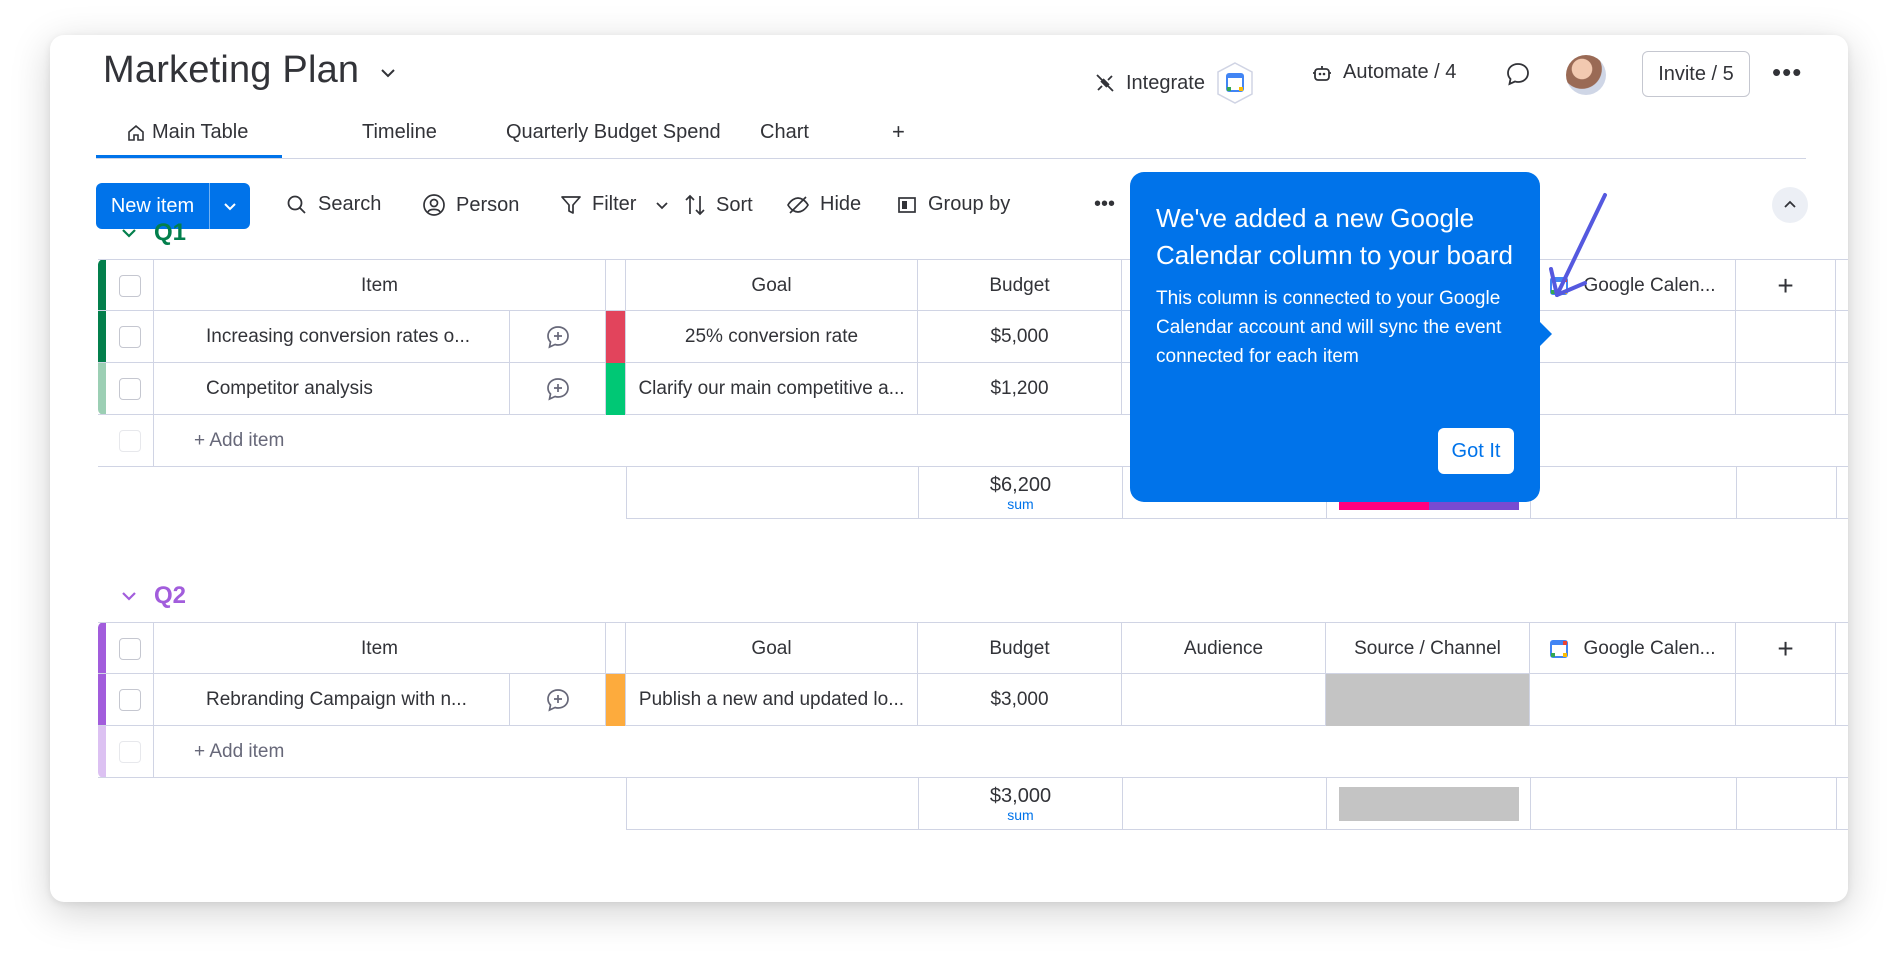 This screenshot has width=1898, height=967. Describe the element at coordinates (1586, 75) in the screenshot. I see `avatar` at that location.